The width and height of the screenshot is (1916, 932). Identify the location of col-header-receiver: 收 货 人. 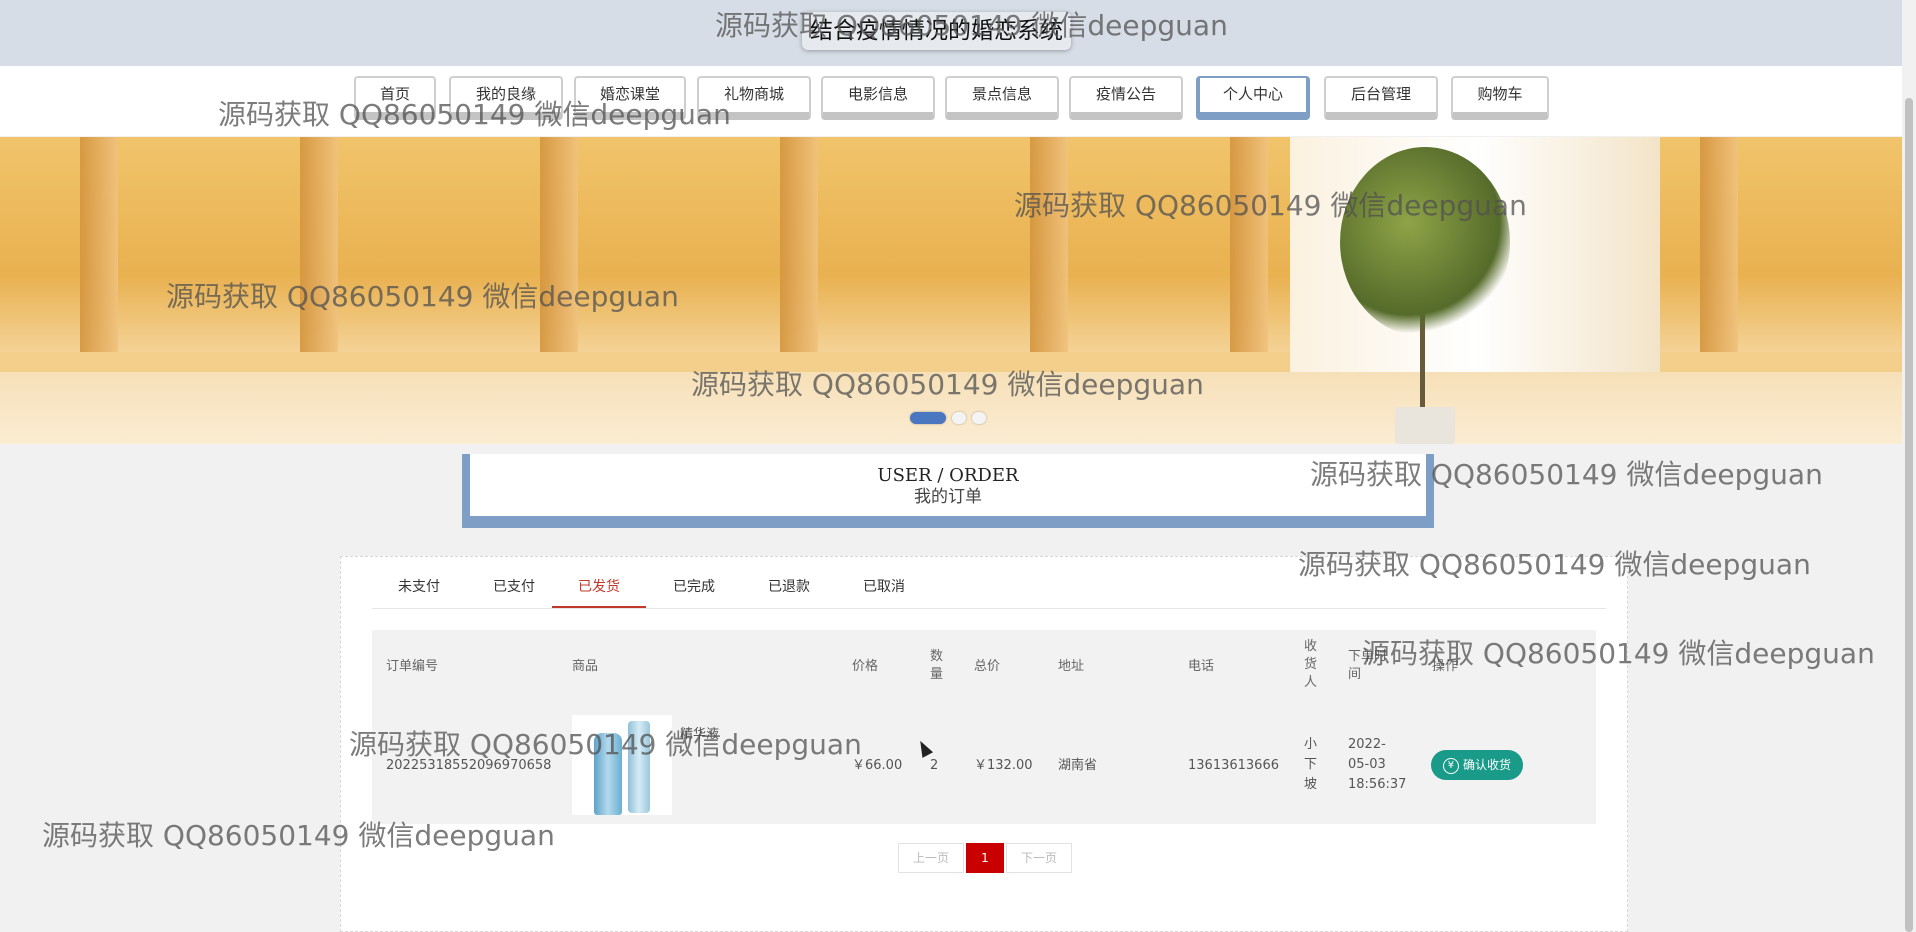
(1311, 664).